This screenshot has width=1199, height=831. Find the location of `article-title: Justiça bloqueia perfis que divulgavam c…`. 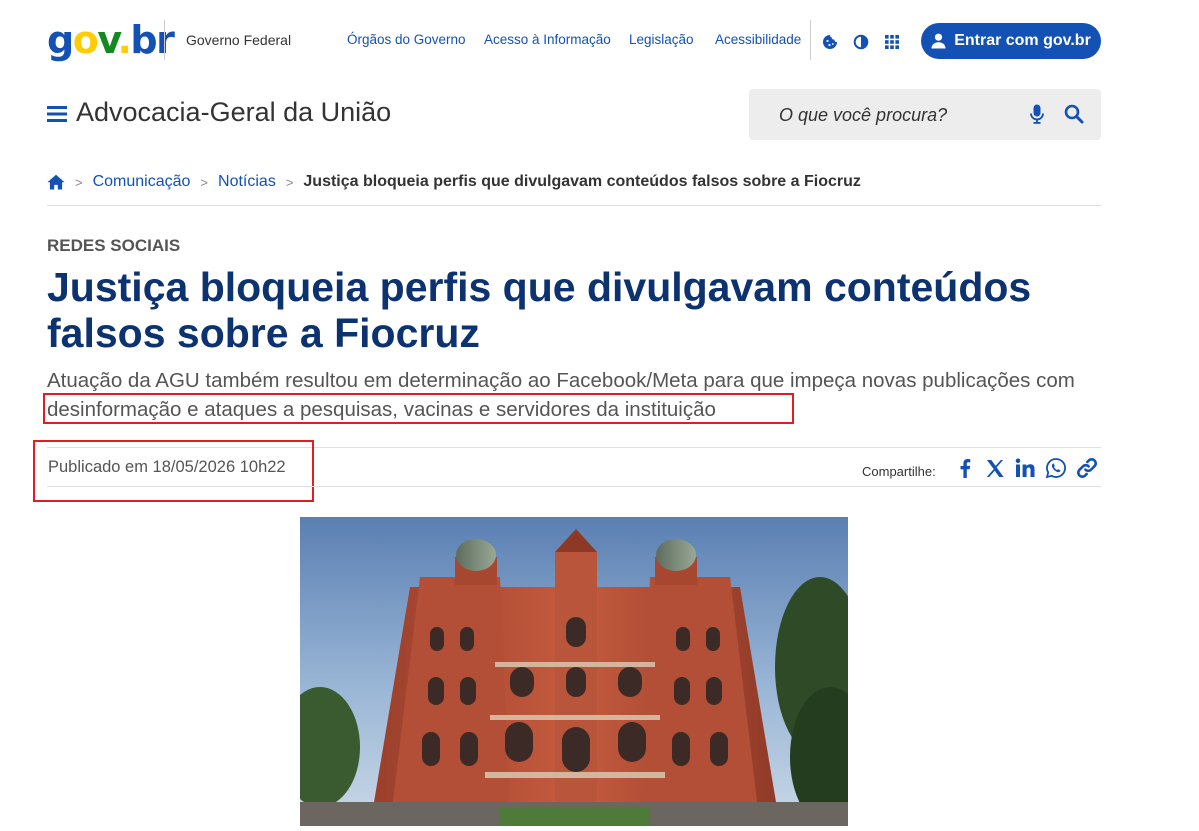

article-title: Justiça bloqueia perfis que divulgavam c… is located at coordinates (539, 310).